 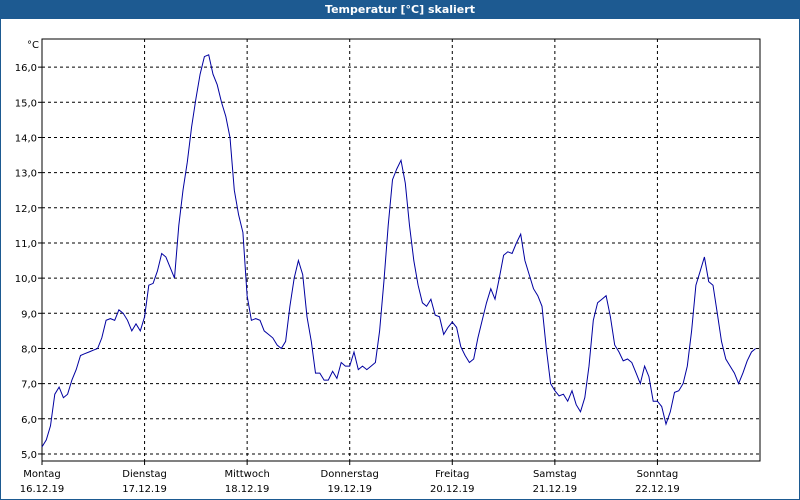 What do you see at coordinates (400, 10) in the screenshot?
I see `window-title: Temperatur [°C] skaliert` at bounding box center [400, 10].